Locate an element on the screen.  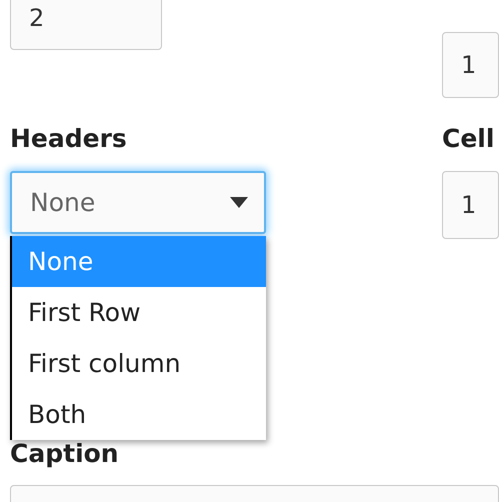
number-field: 2 is located at coordinates (86, 25).